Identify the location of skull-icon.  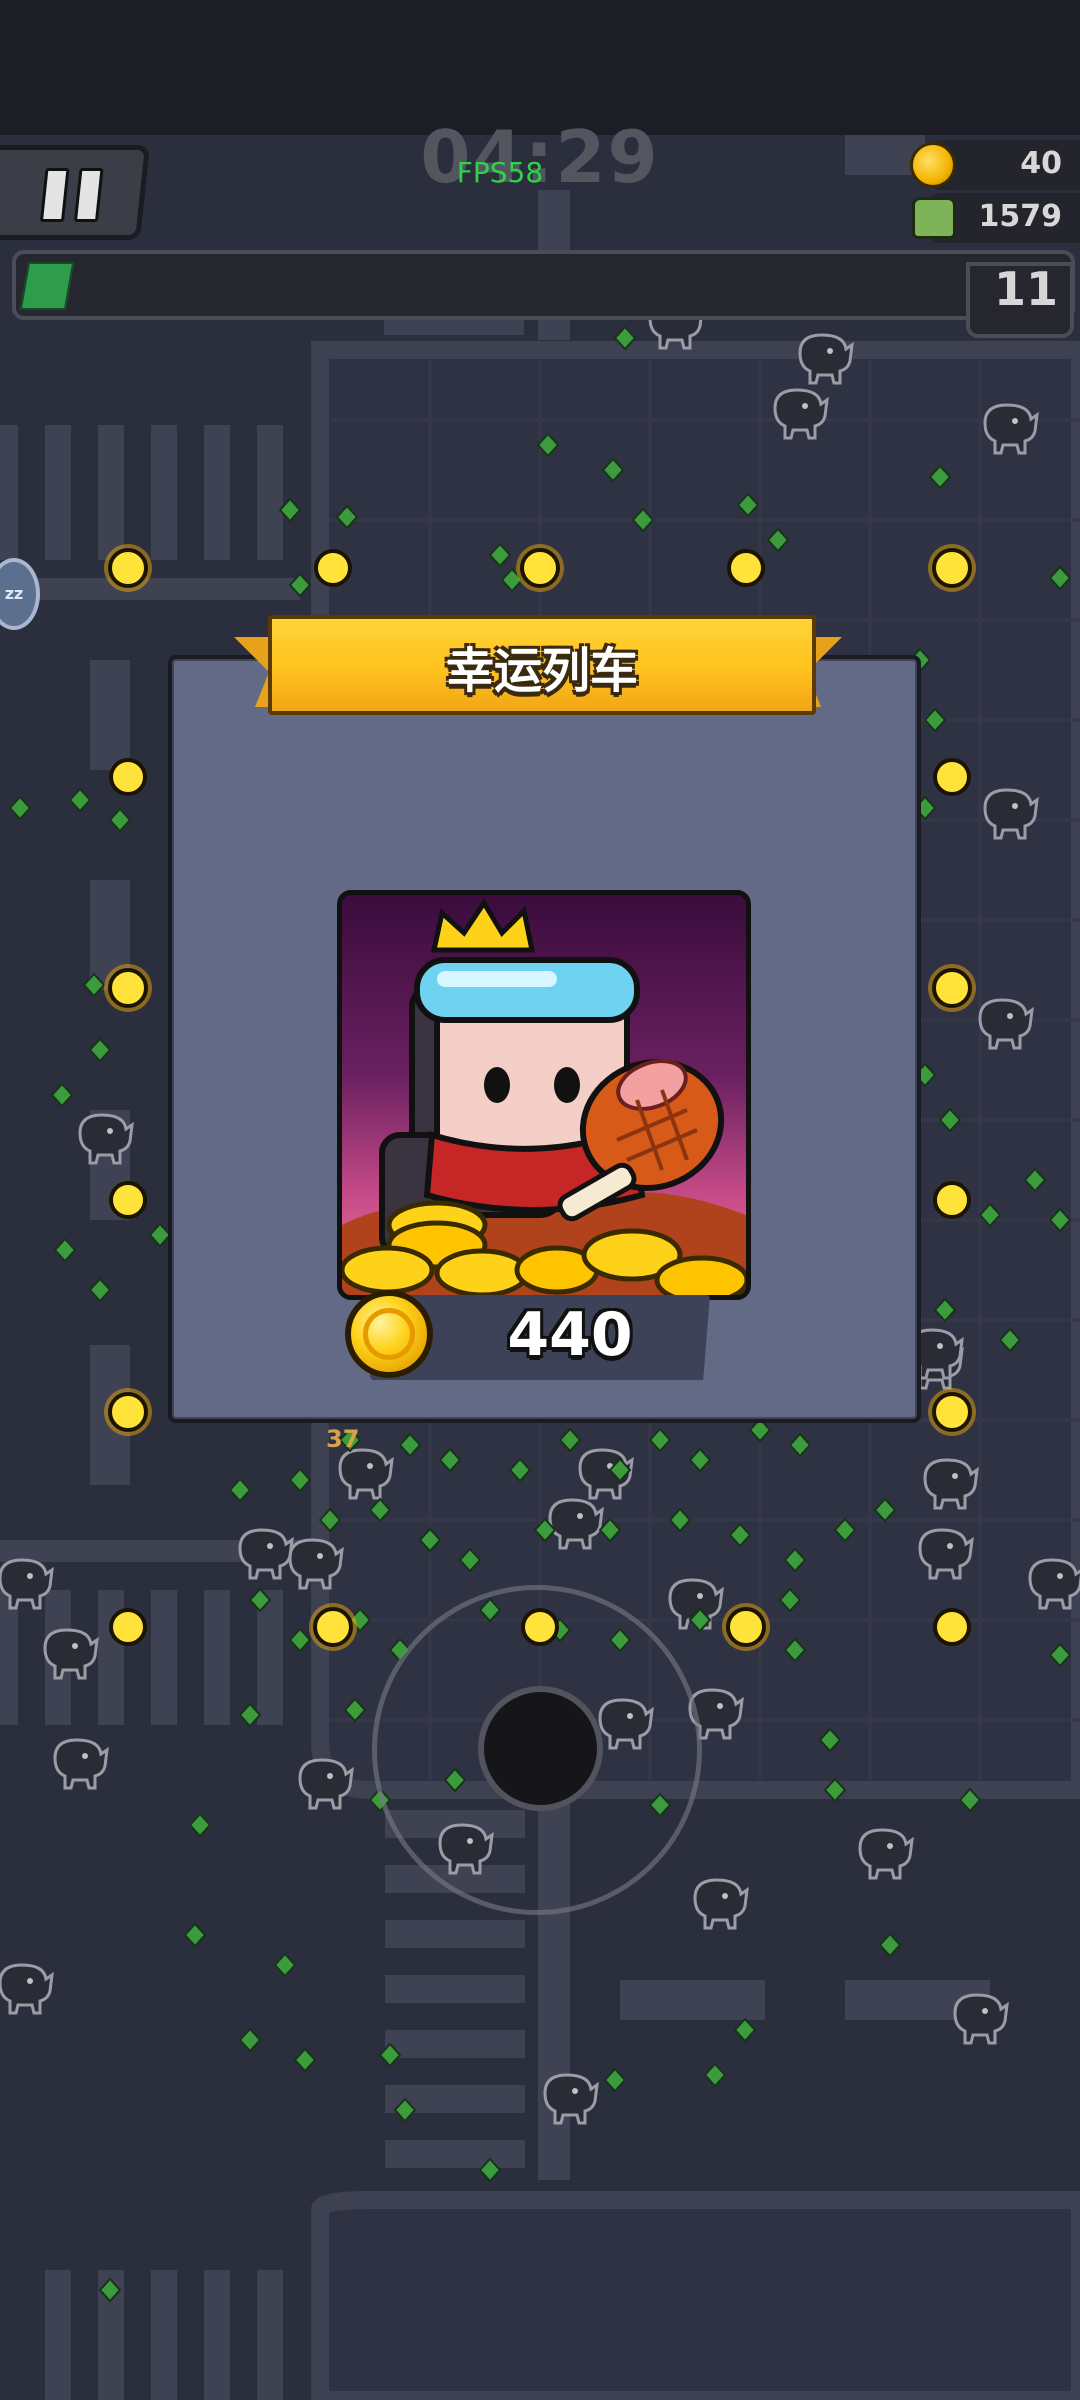
(934, 218).